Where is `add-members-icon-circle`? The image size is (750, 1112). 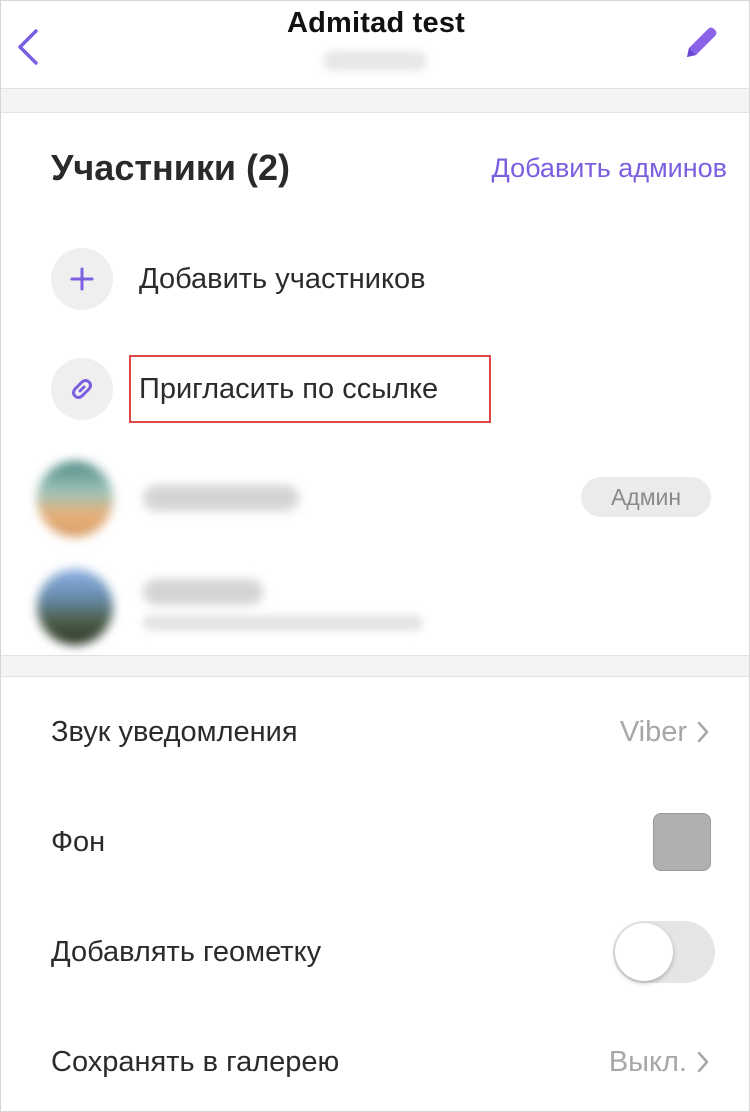
add-members-icon-circle is located at coordinates (82, 279).